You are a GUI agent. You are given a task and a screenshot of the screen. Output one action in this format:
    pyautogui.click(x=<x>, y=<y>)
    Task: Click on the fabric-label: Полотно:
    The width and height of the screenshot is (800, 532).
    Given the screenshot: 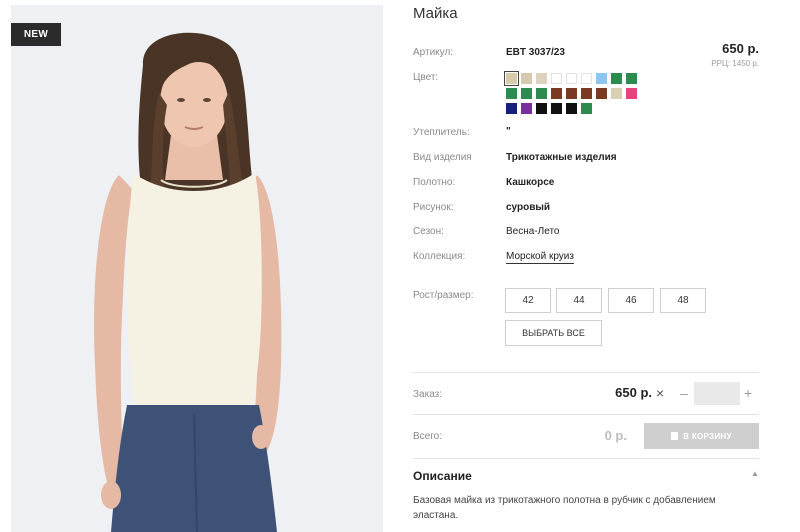 What is the action you would take?
    pyautogui.click(x=434, y=182)
    